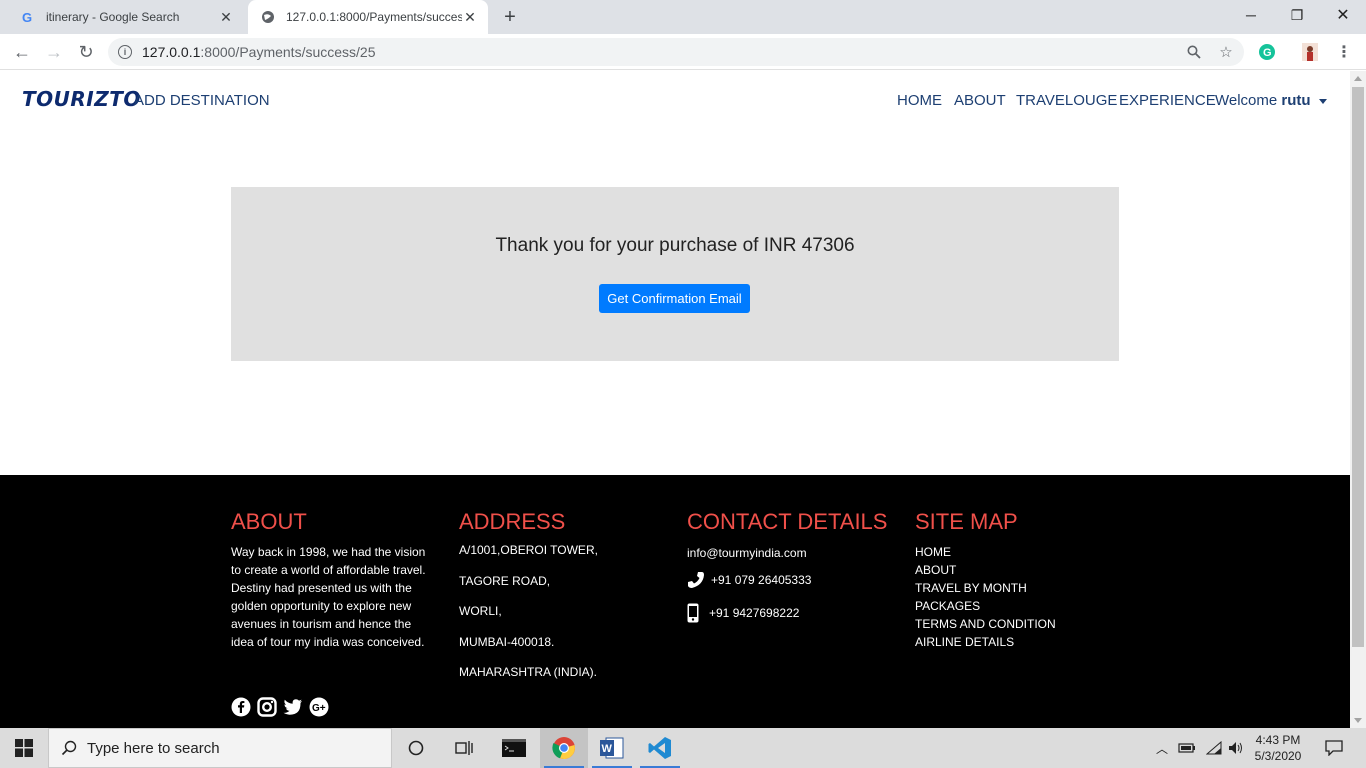 The height and width of the screenshot is (768, 1366). I want to click on new-tab-icon: +, so click(510, 17).